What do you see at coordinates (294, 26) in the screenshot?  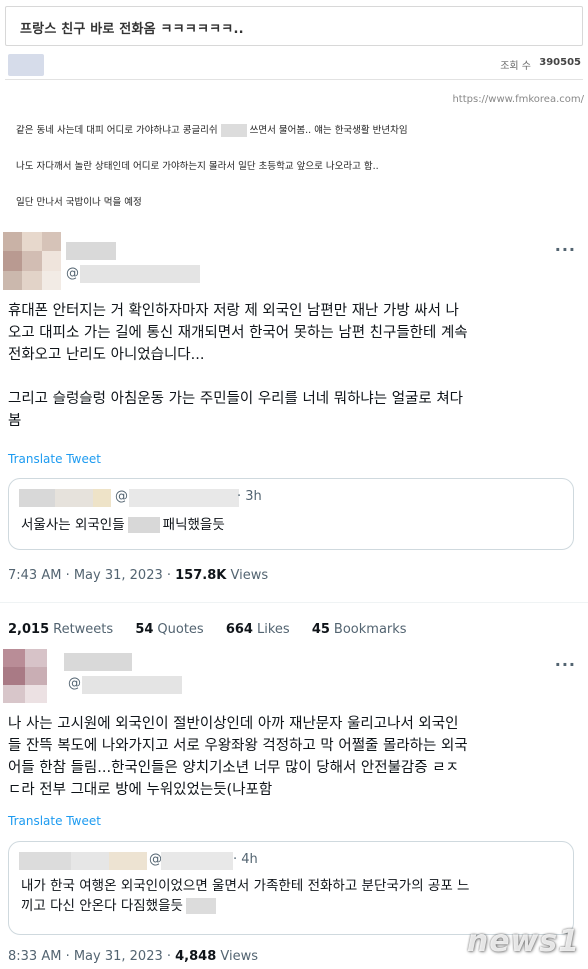 I see `post-title-box: 프랑스 친구 바로 전화옴 ㅋㅋㅋㅋㅋㅋ..` at bounding box center [294, 26].